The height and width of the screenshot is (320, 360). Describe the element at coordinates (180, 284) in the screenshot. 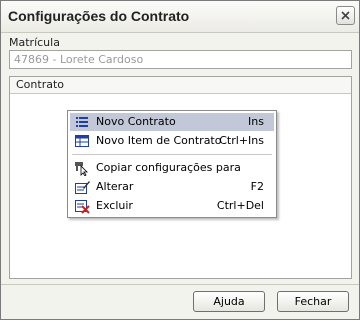

I see `footer-divider` at that location.